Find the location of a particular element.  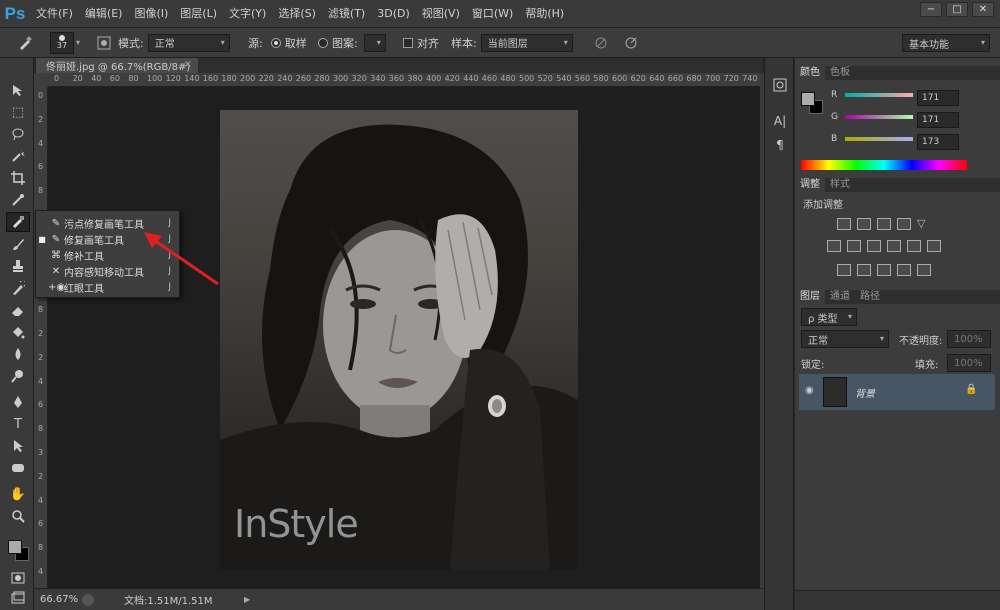

flyout-item-label: 修复画笔工具 is located at coordinates (94, 241).